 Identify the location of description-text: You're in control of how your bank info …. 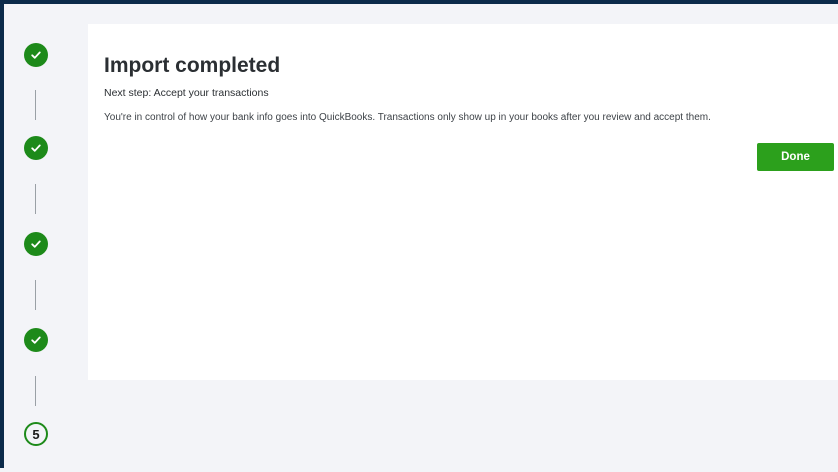
(407, 117).